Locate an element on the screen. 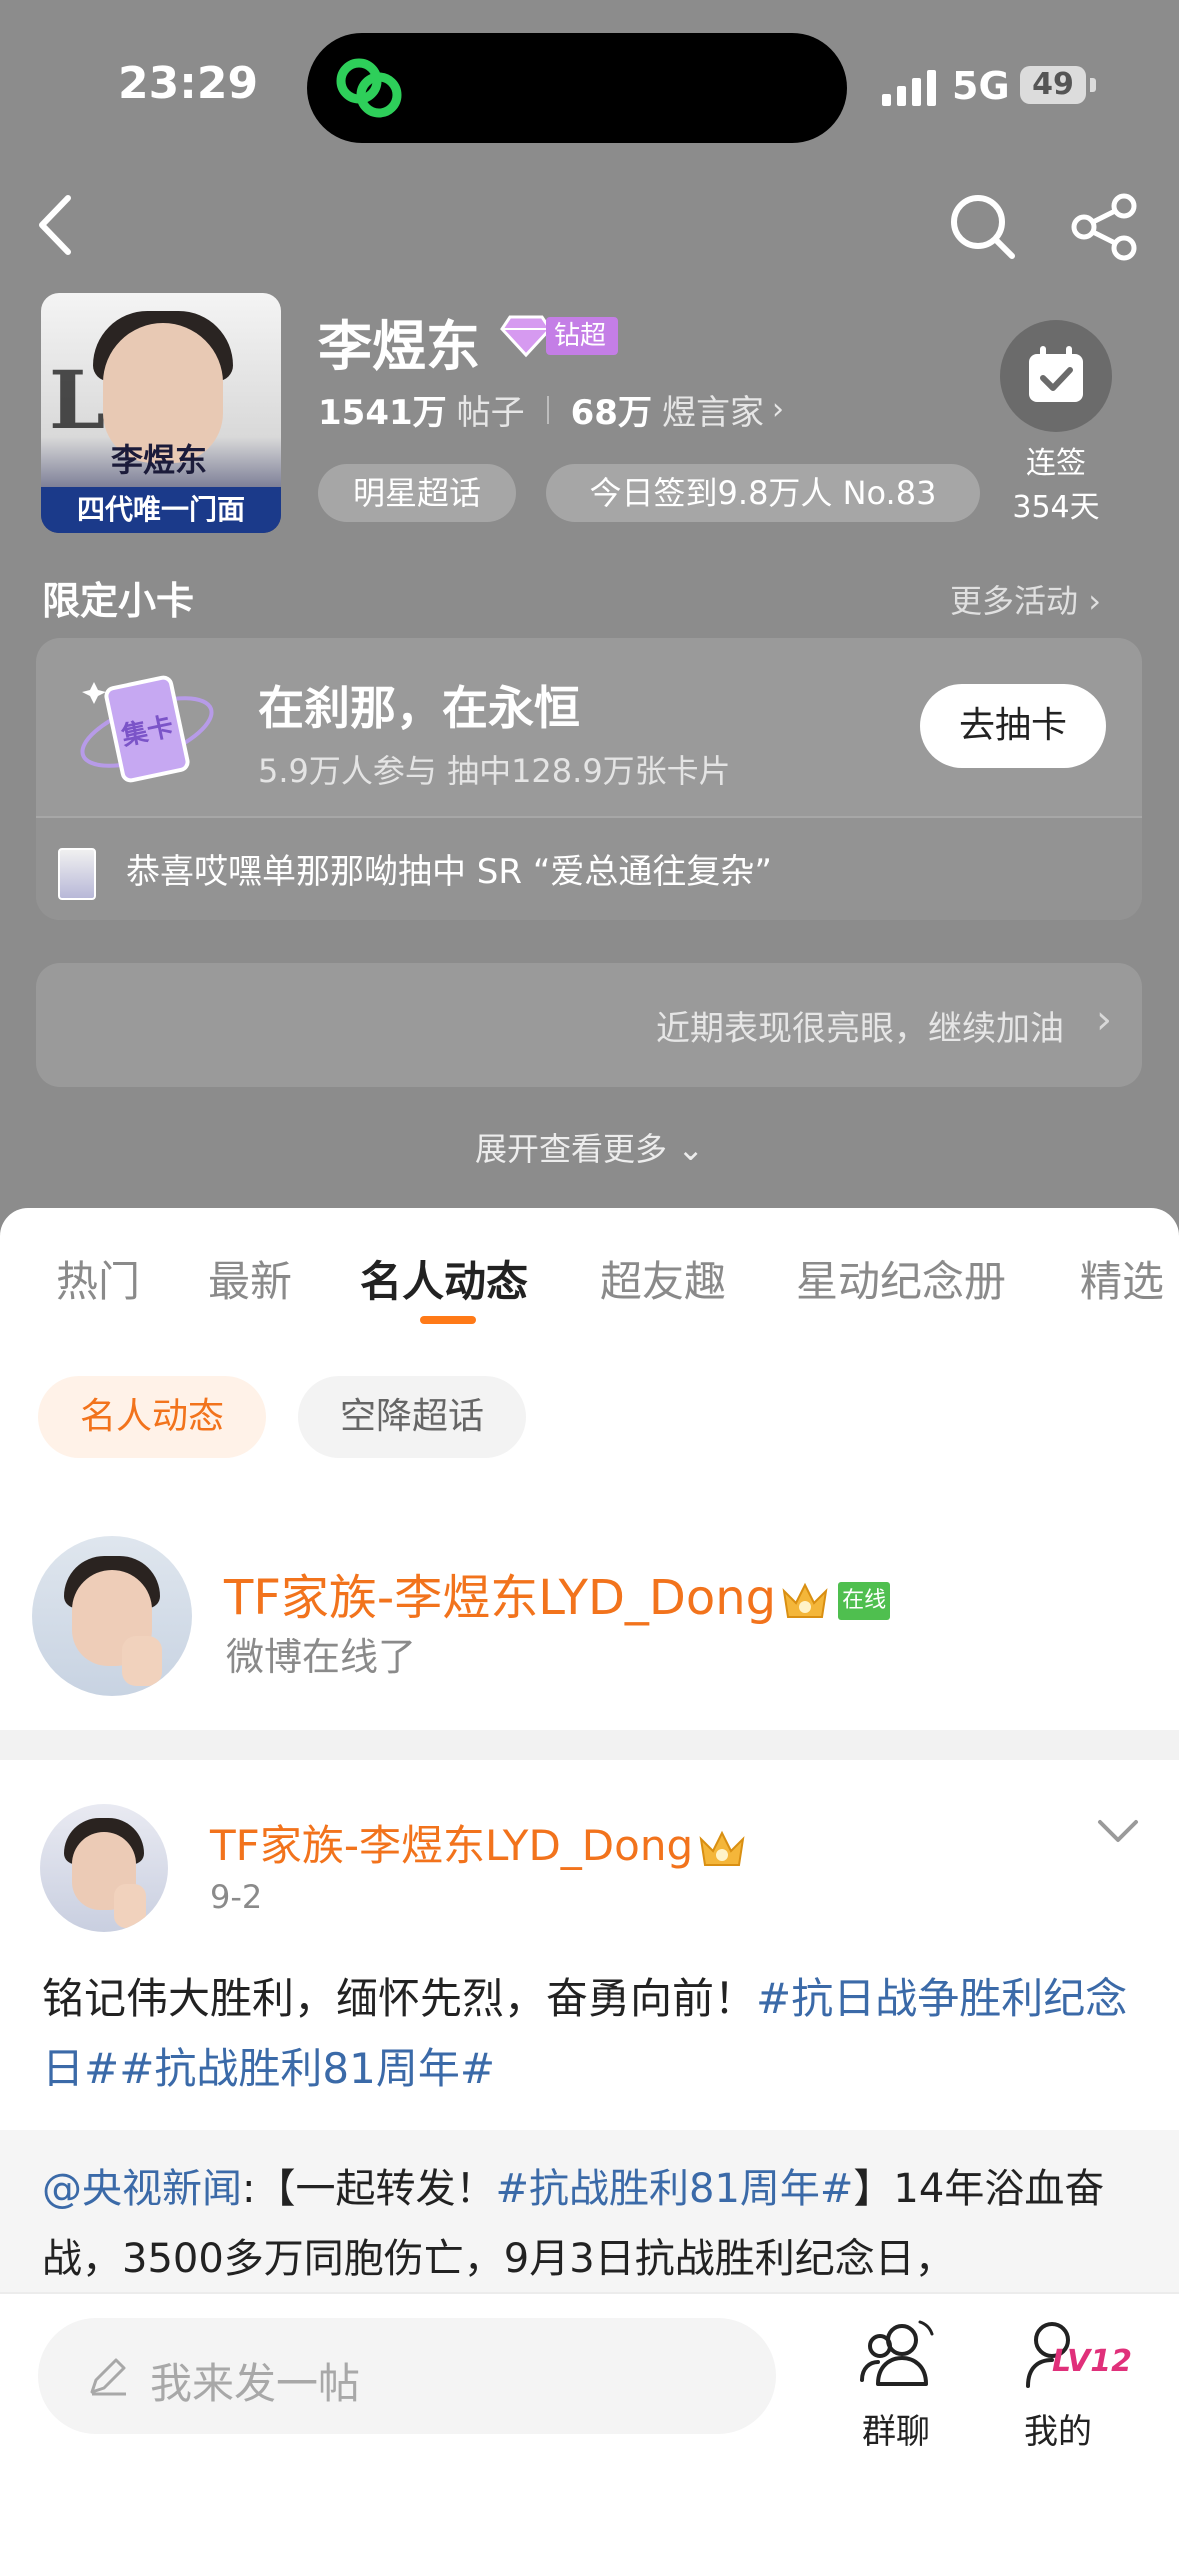 Image resolution: width=1179 pixels, height=2556 pixels. diamond-icon is located at coordinates (526, 336).